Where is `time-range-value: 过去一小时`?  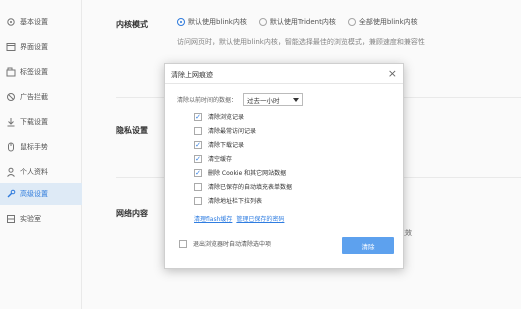 time-range-value: 过去一小时 is located at coordinates (263, 100).